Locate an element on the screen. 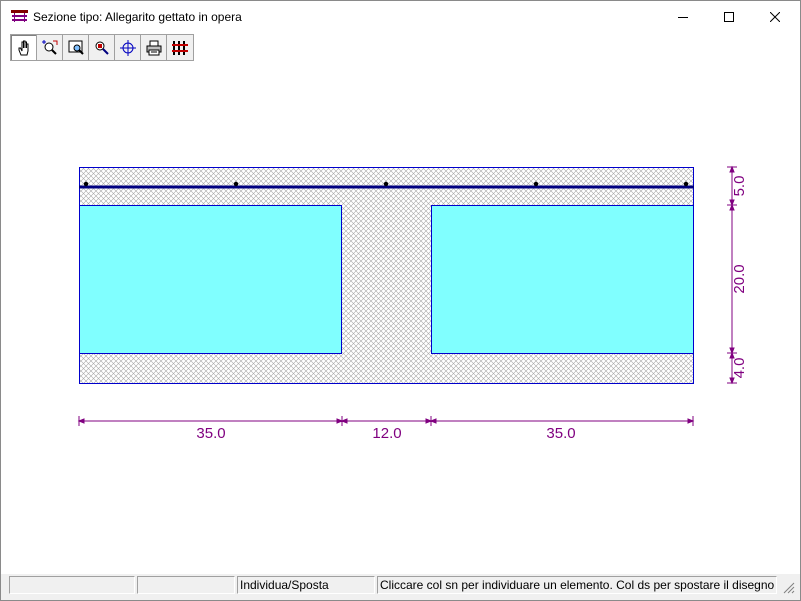 The height and width of the screenshot is (601, 801). dim-label-v2: 20.0 is located at coordinates (739, 278).